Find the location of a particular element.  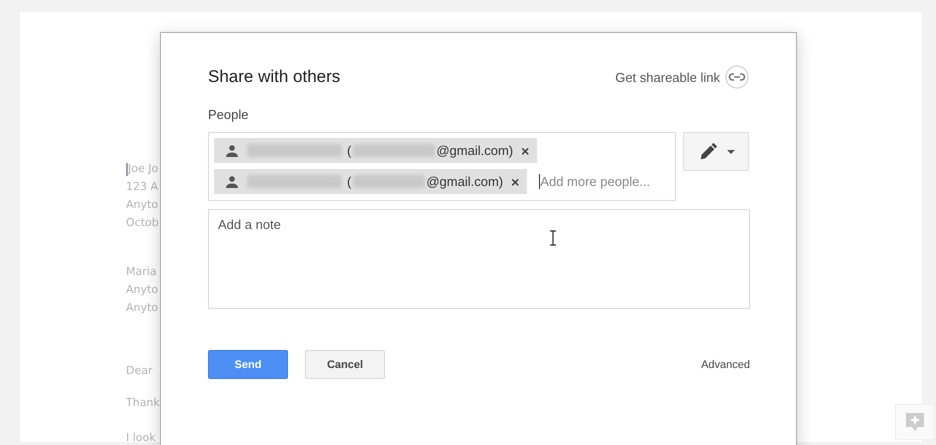

document-text: Maria is located at coordinates (141, 272).